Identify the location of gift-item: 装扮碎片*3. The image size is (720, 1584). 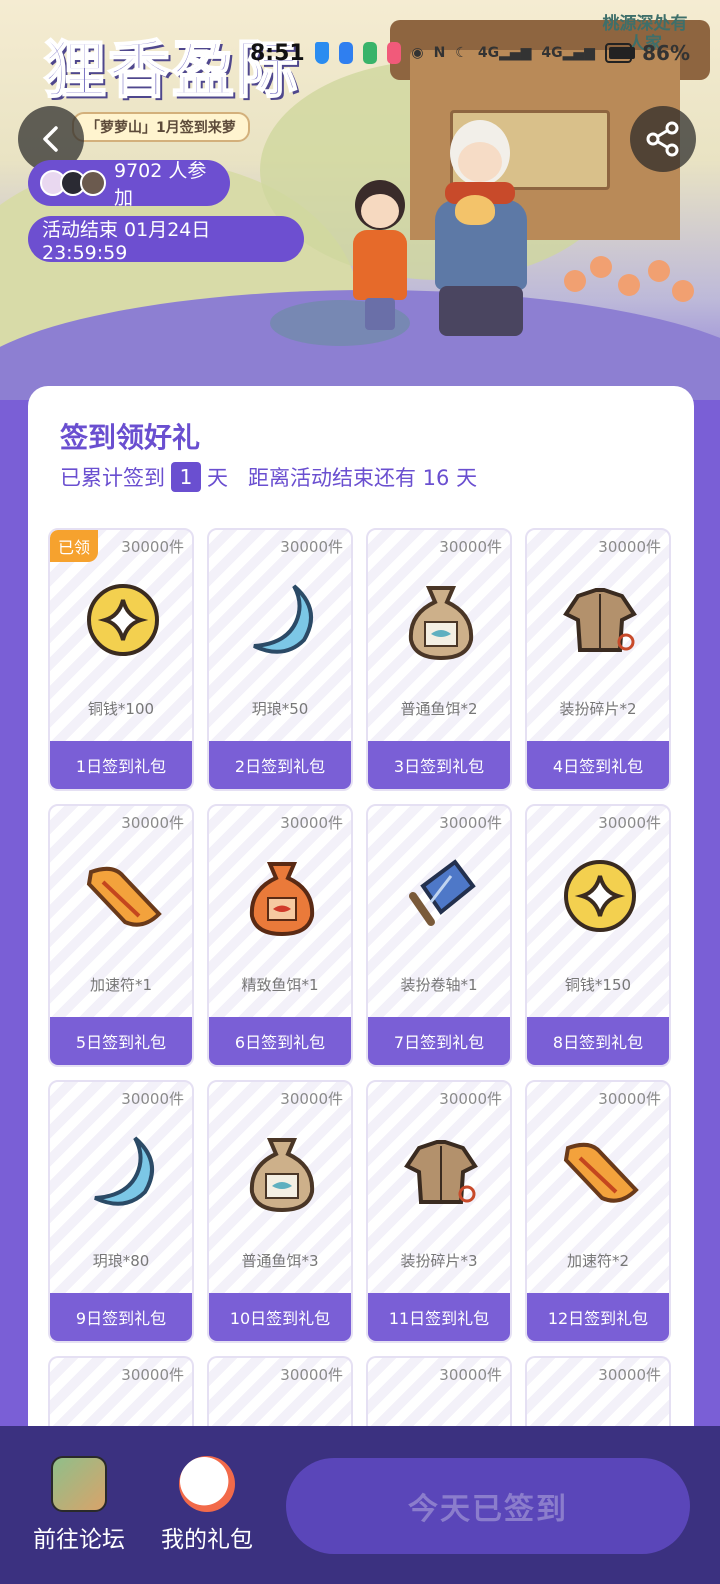
(439, 1261).